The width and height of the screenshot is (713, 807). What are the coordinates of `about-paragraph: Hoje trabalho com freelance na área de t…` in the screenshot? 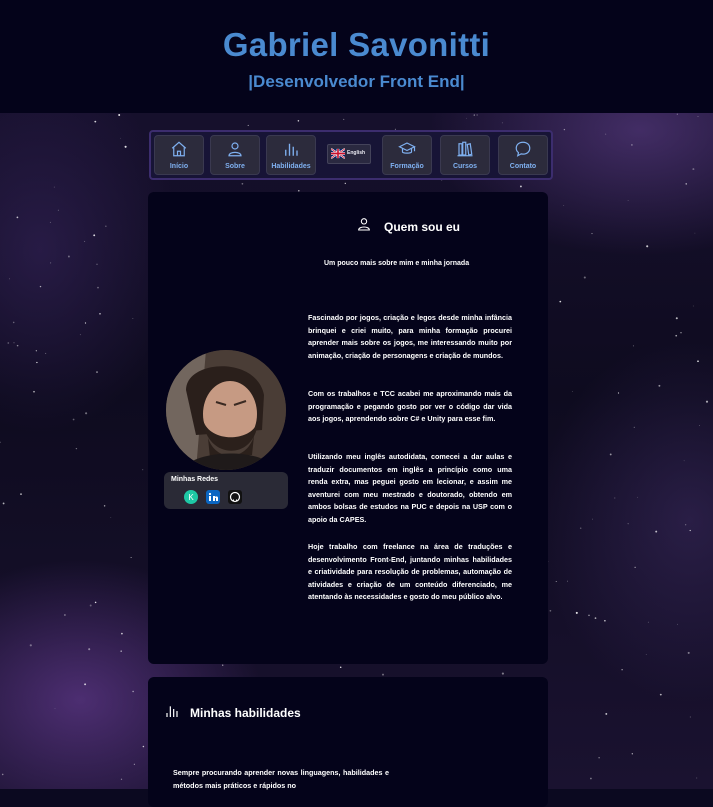 It's located at (410, 572).